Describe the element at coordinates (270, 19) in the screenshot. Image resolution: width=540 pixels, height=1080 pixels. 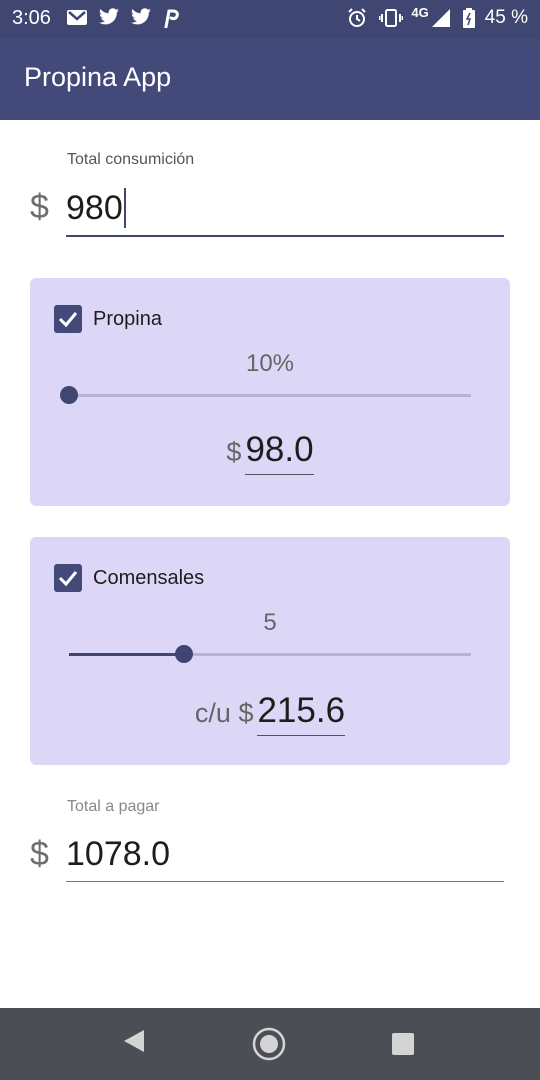
I see `status-bar: 3:06 4G 45 %` at that location.